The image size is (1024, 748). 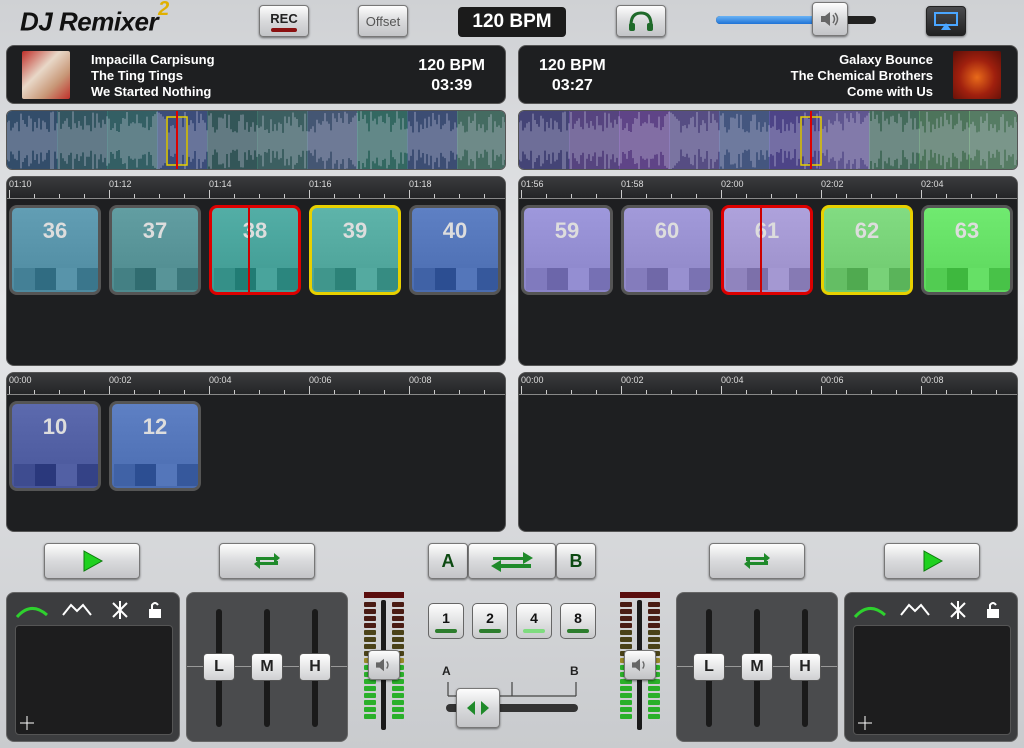 I want to click on channel-fader-left, so click(x=384, y=665).